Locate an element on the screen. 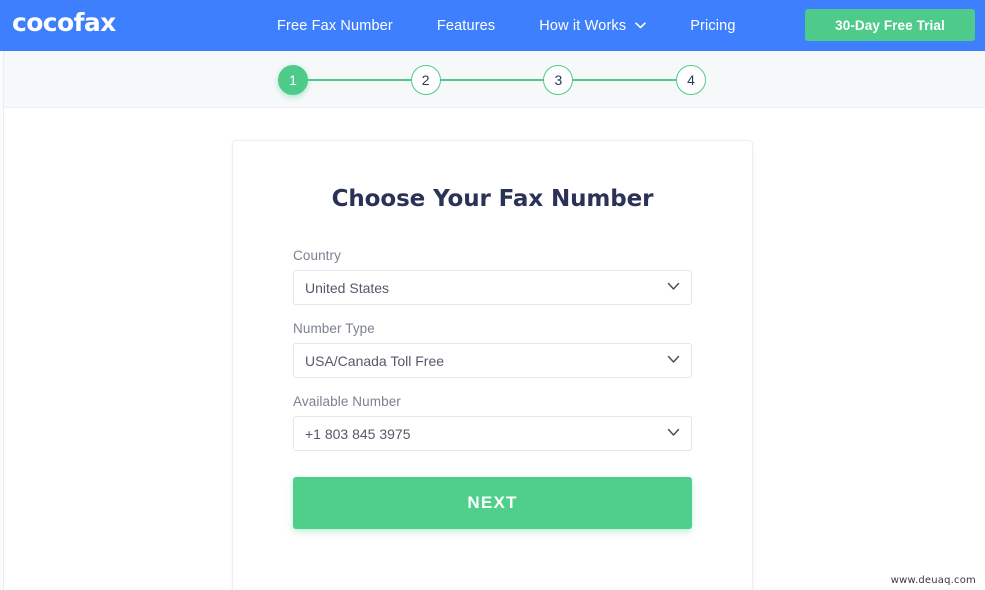 Image resolution: width=985 pixels, height=590 pixels. field-number-type: Number Type USA/Canada Toll Free is located at coordinates (492, 349).